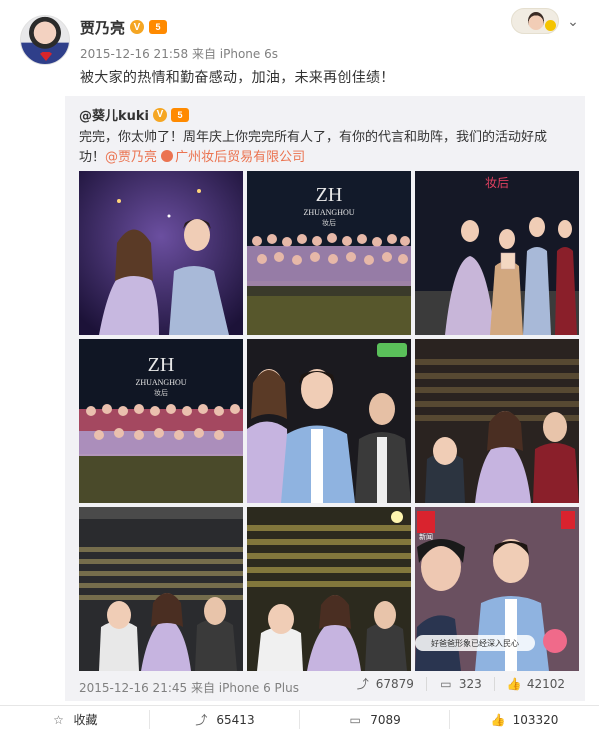 The height and width of the screenshot is (733, 599). What do you see at coordinates (161, 421) in the screenshot?
I see `photo-4: ZH ZHUANGHOU 妆后` at bounding box center [161, 421].